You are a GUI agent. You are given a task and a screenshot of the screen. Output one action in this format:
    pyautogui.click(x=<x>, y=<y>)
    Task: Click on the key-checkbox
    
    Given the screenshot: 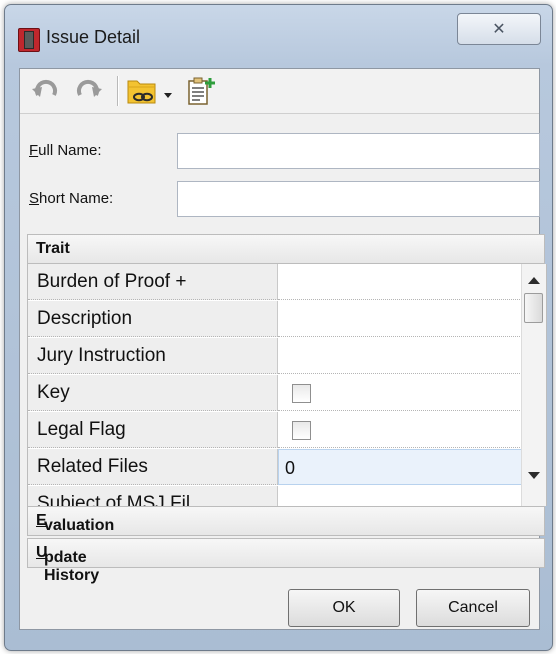 What is the action you would take?
    pyautogui.click(x=301, y=393)
    